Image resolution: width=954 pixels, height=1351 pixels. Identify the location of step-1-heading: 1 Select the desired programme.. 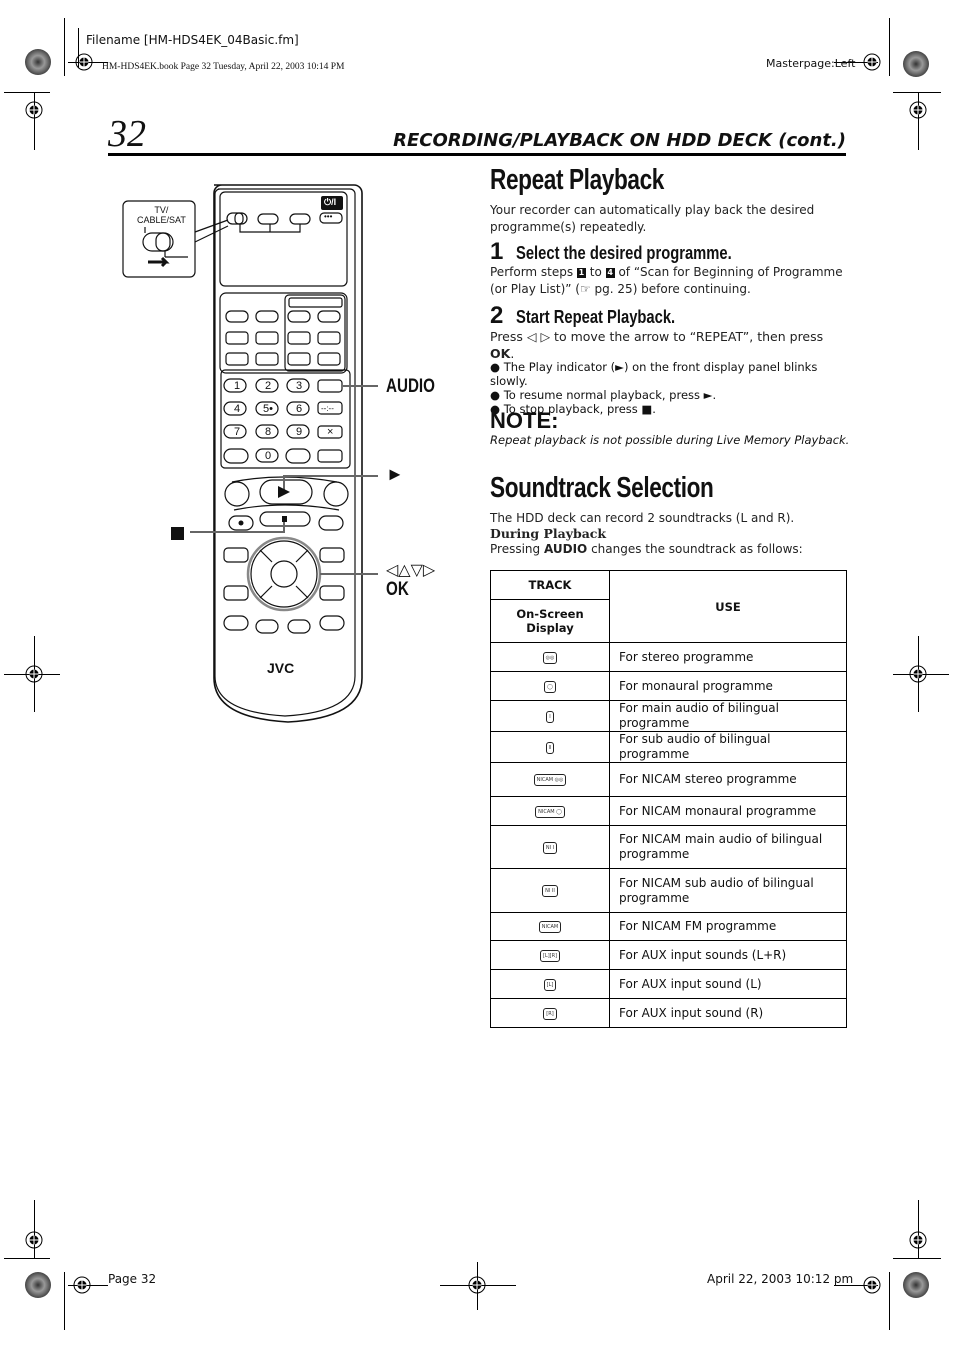
(635, 252).